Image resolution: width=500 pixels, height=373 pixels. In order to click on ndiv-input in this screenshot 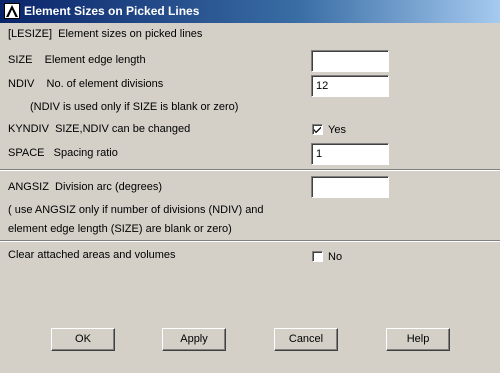, I will do `click(351, 85)`.